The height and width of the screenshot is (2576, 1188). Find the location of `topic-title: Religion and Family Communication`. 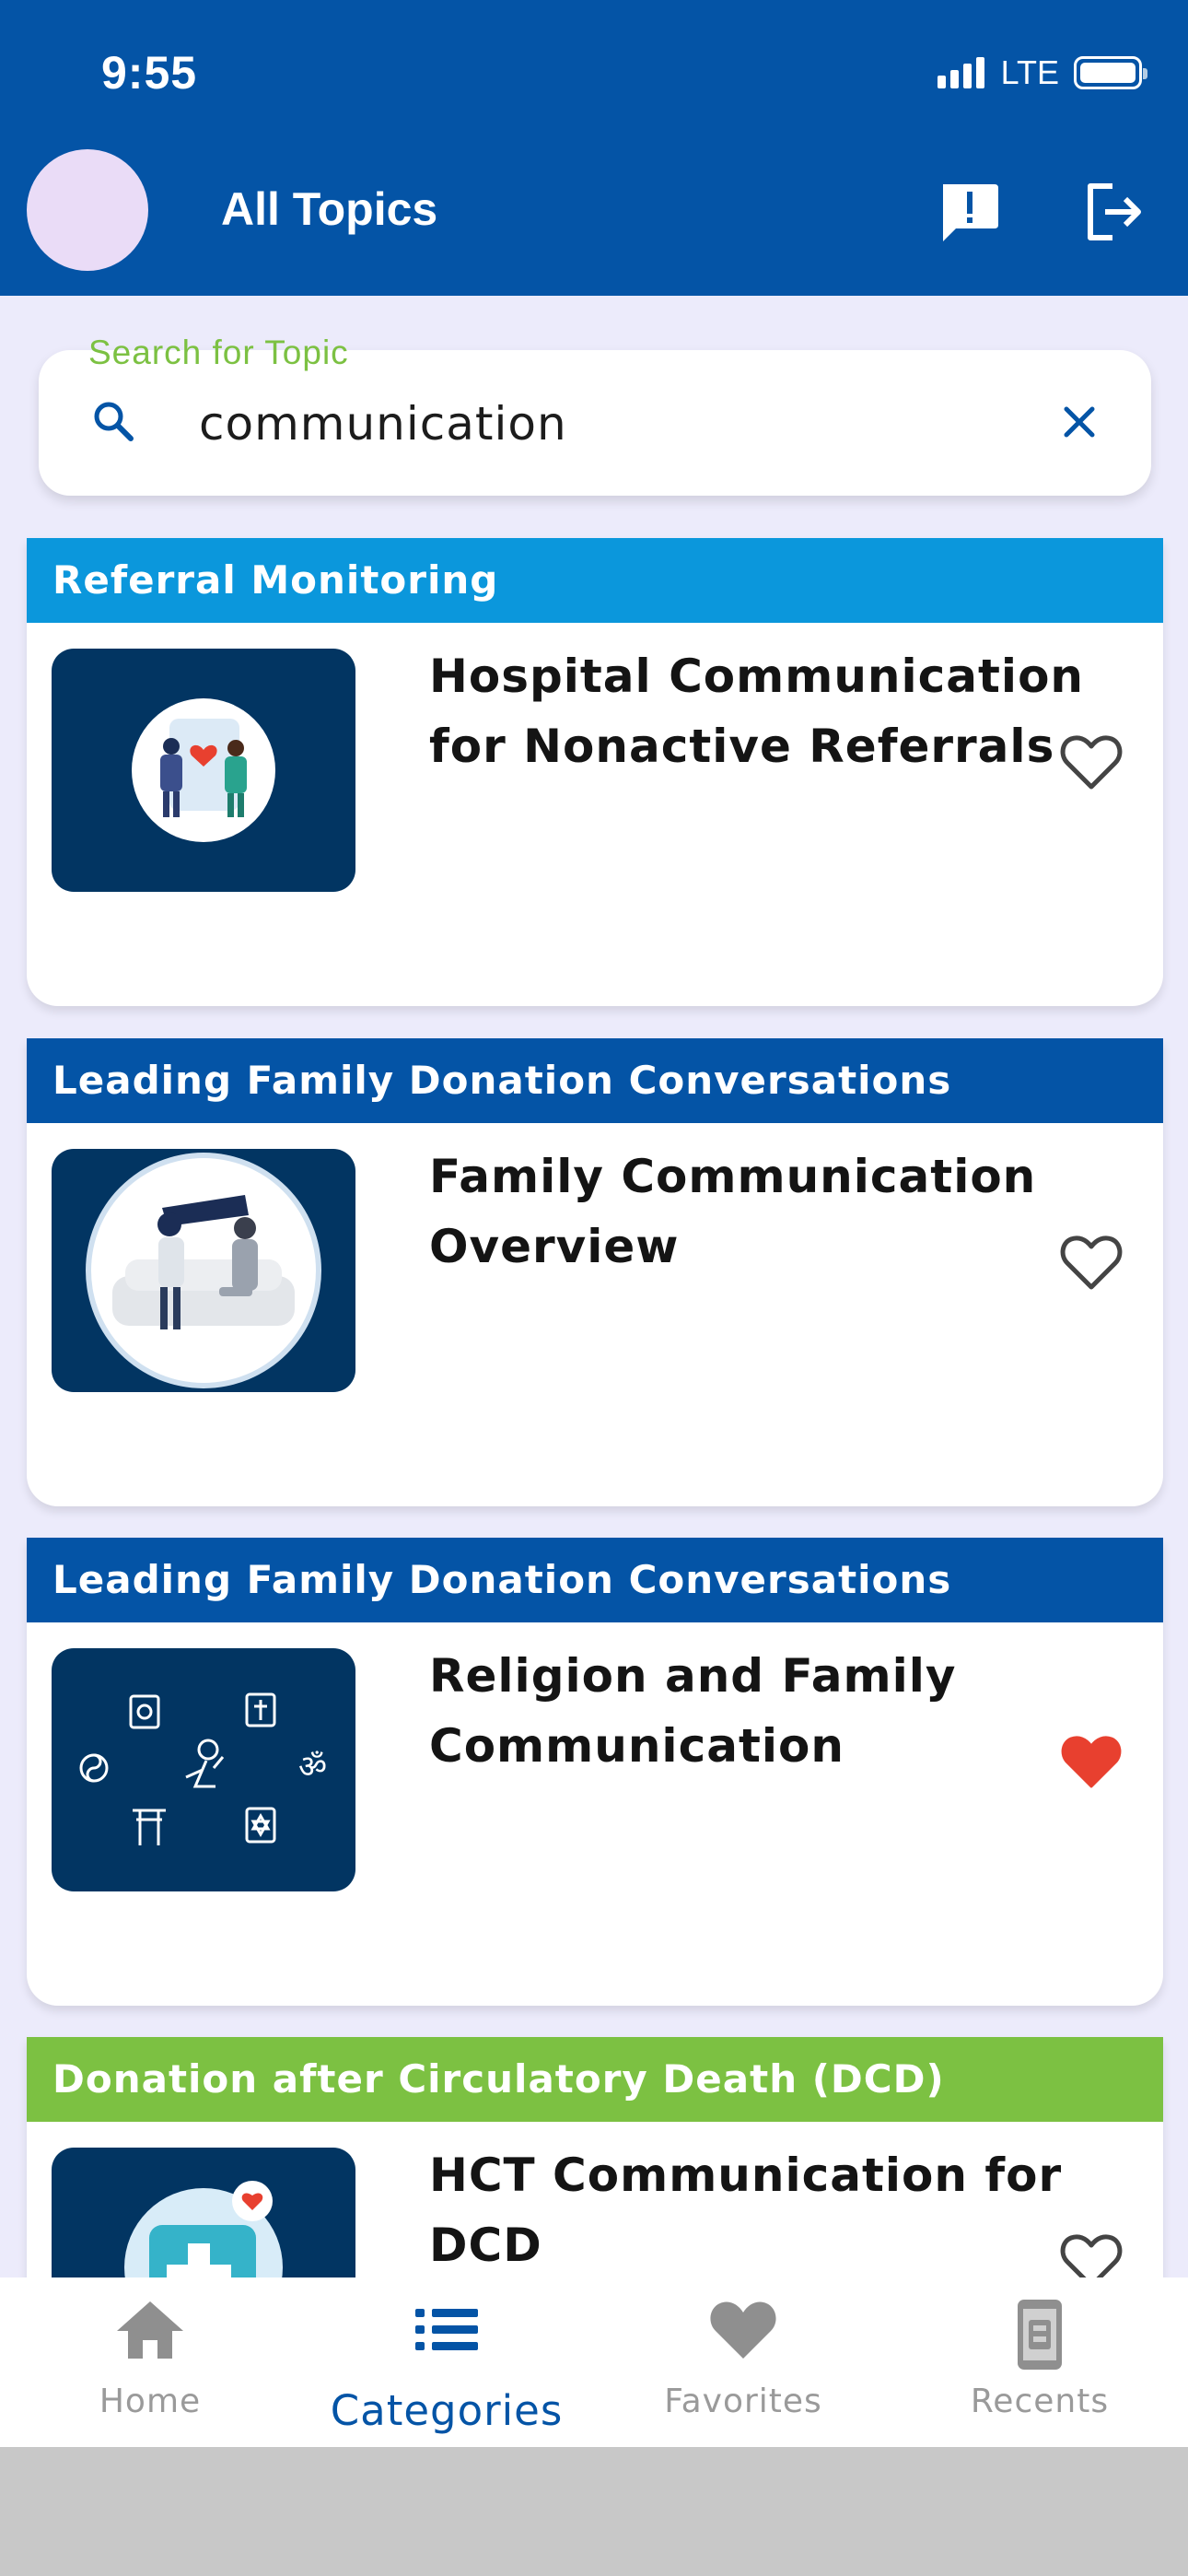

topic-title: Religion and Family Communication is located at coordinates (693, 1711).